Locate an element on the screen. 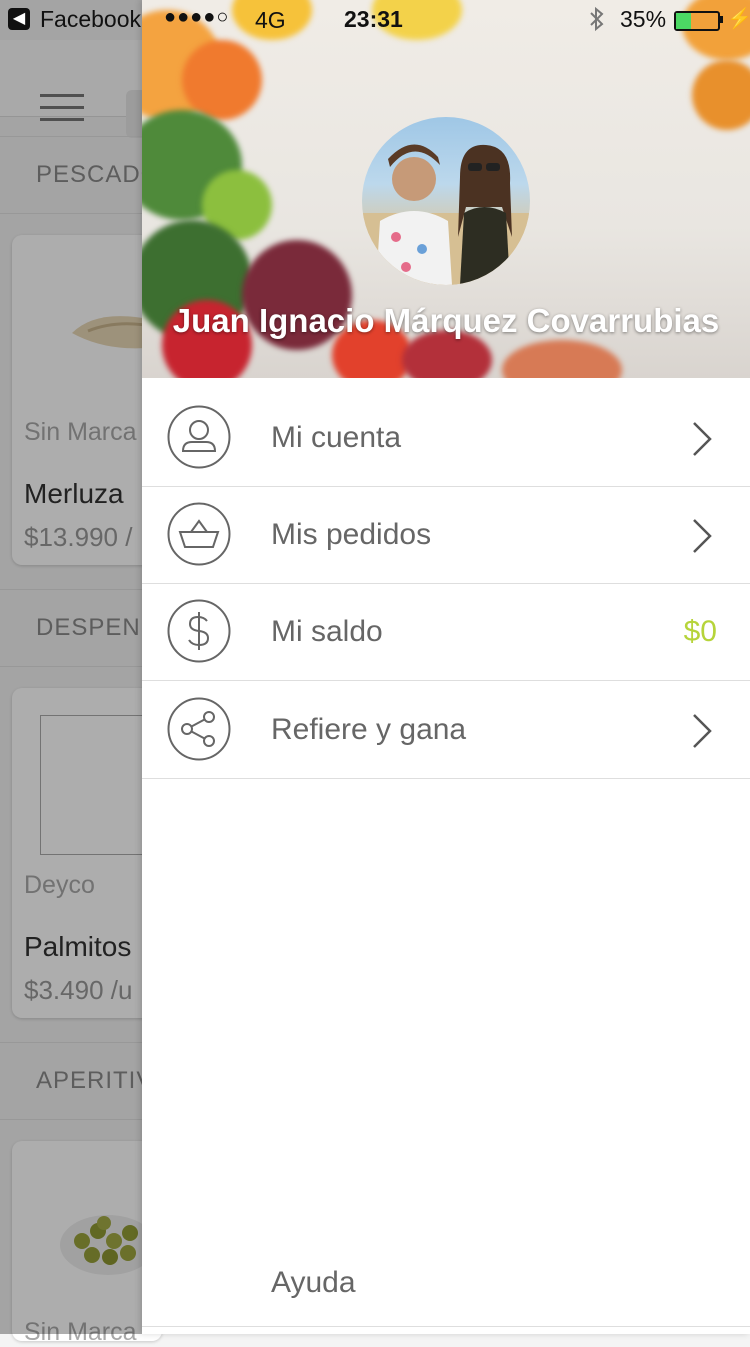 This screenshot has height=1347, width=750. menu-item-mis-pedidos: Mis pedidos is located at coordinates (446, 535).